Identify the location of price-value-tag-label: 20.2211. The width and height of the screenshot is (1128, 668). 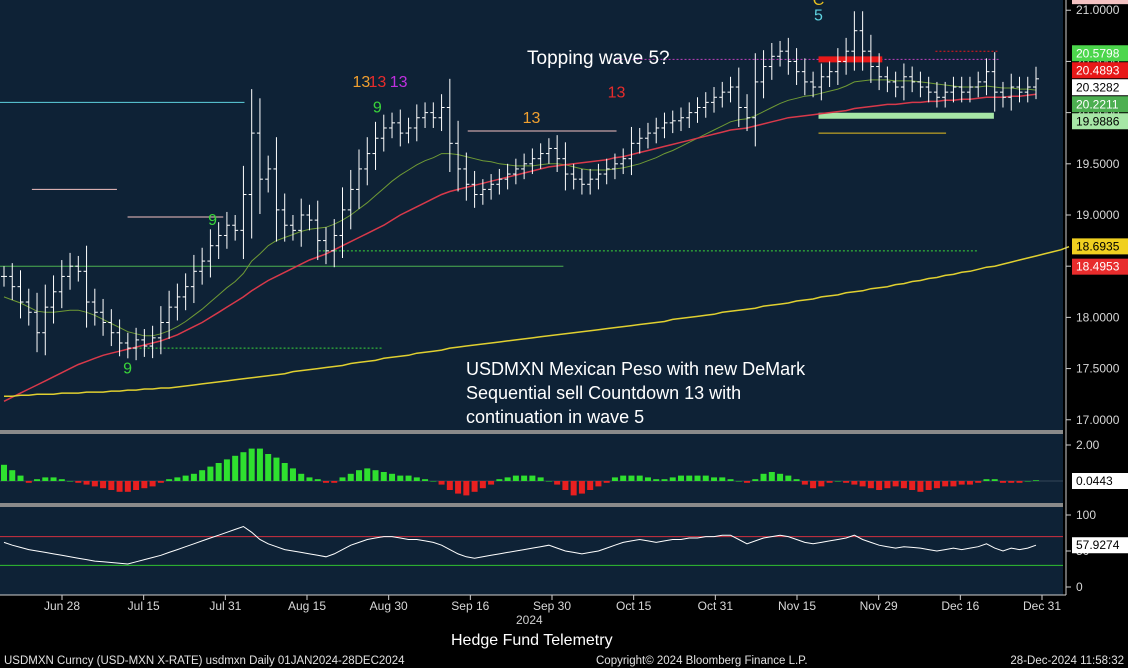
(1097, 104).